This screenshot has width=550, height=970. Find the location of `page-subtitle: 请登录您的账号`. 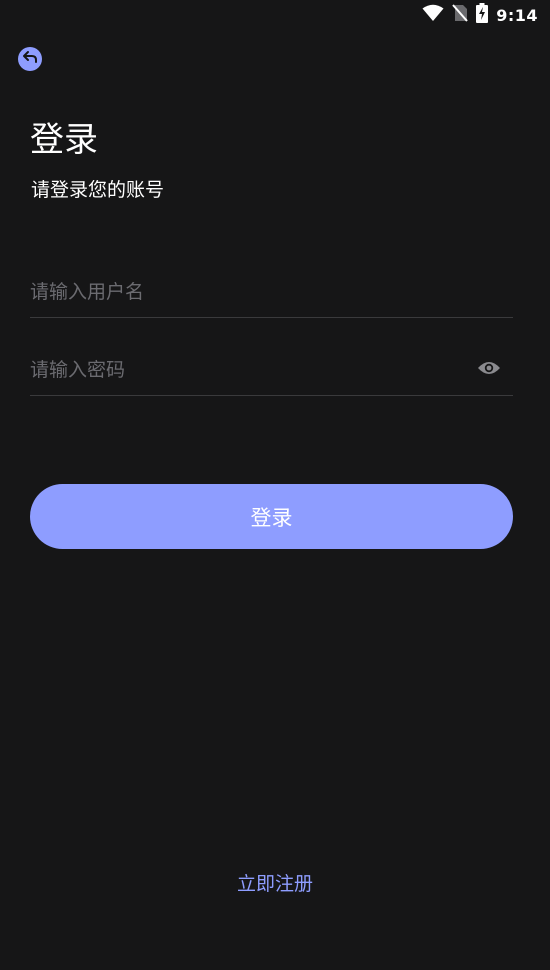

page-subtitle: 请登录您的账号 is located at coordinates (98, 190).